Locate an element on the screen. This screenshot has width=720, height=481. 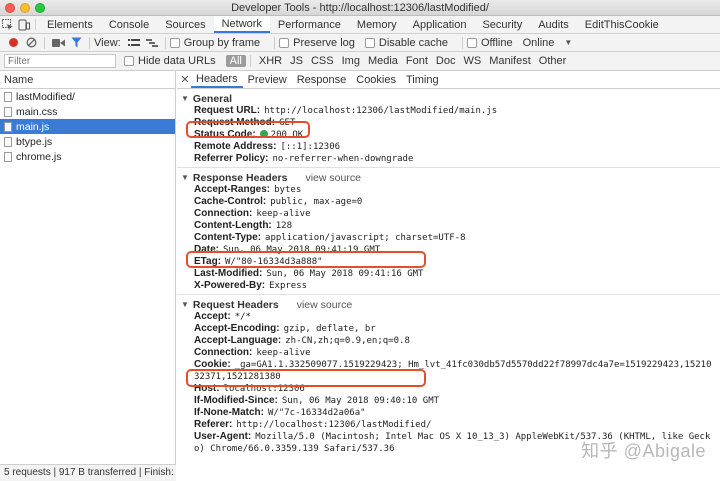
chevron-down-icon: ▼ is located at coordinates (568, 42).